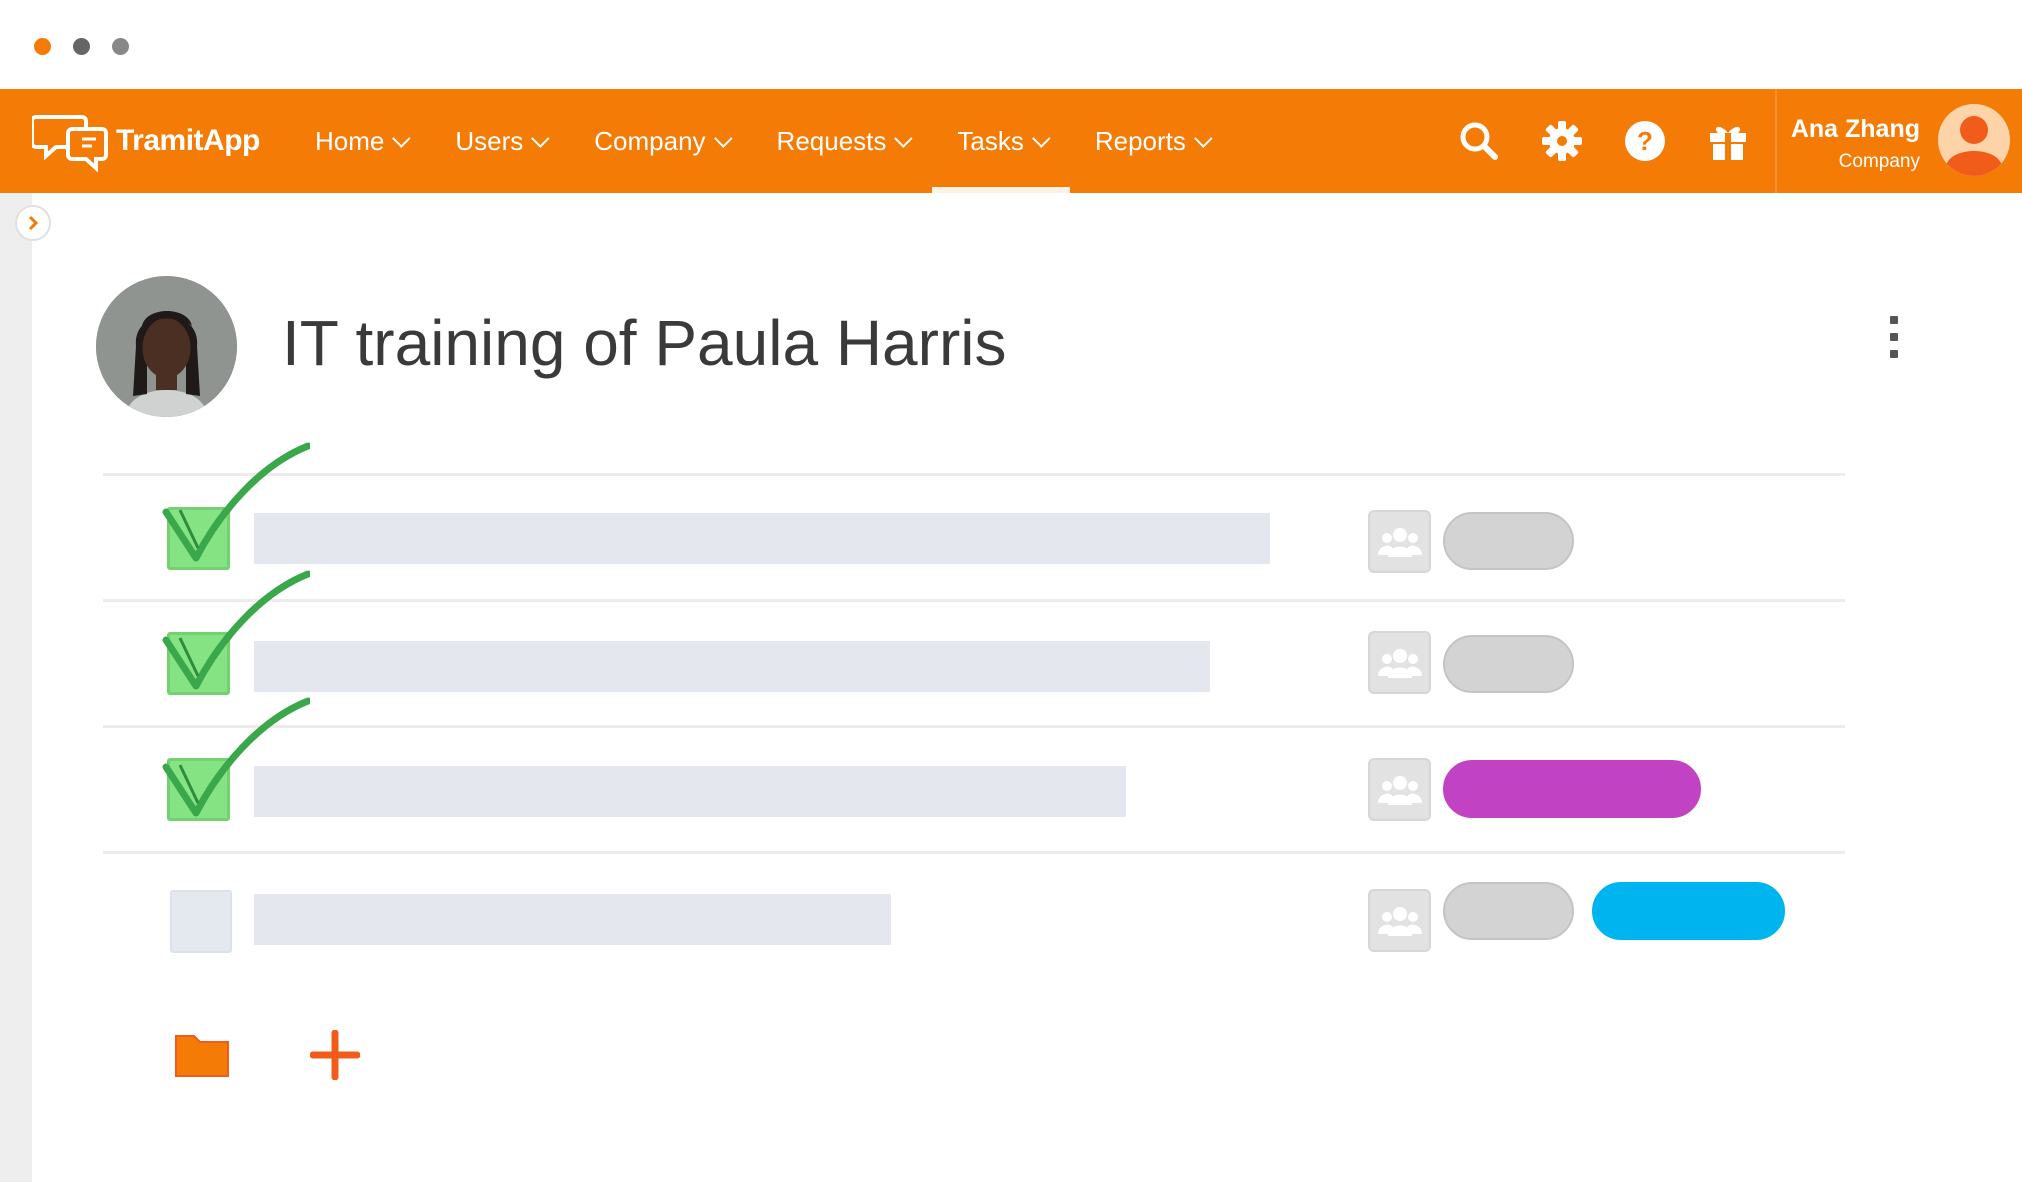 The width and height of the screenshot is (2022, 1182). I want to click on window-controls, so click(81, 46).